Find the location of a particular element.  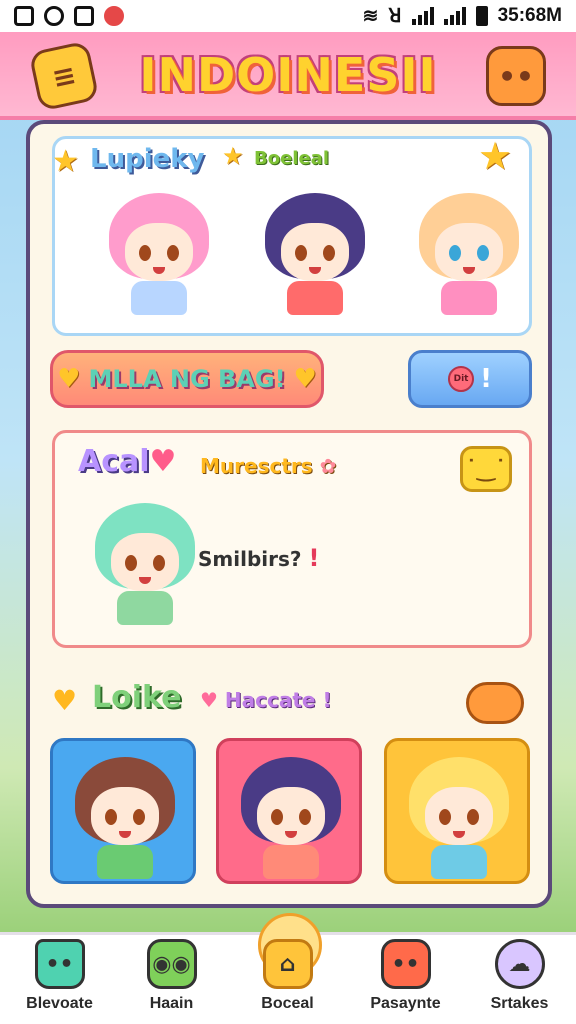

nav-item-blevoate: •• Blevoate is located at coordinates (59, 979).